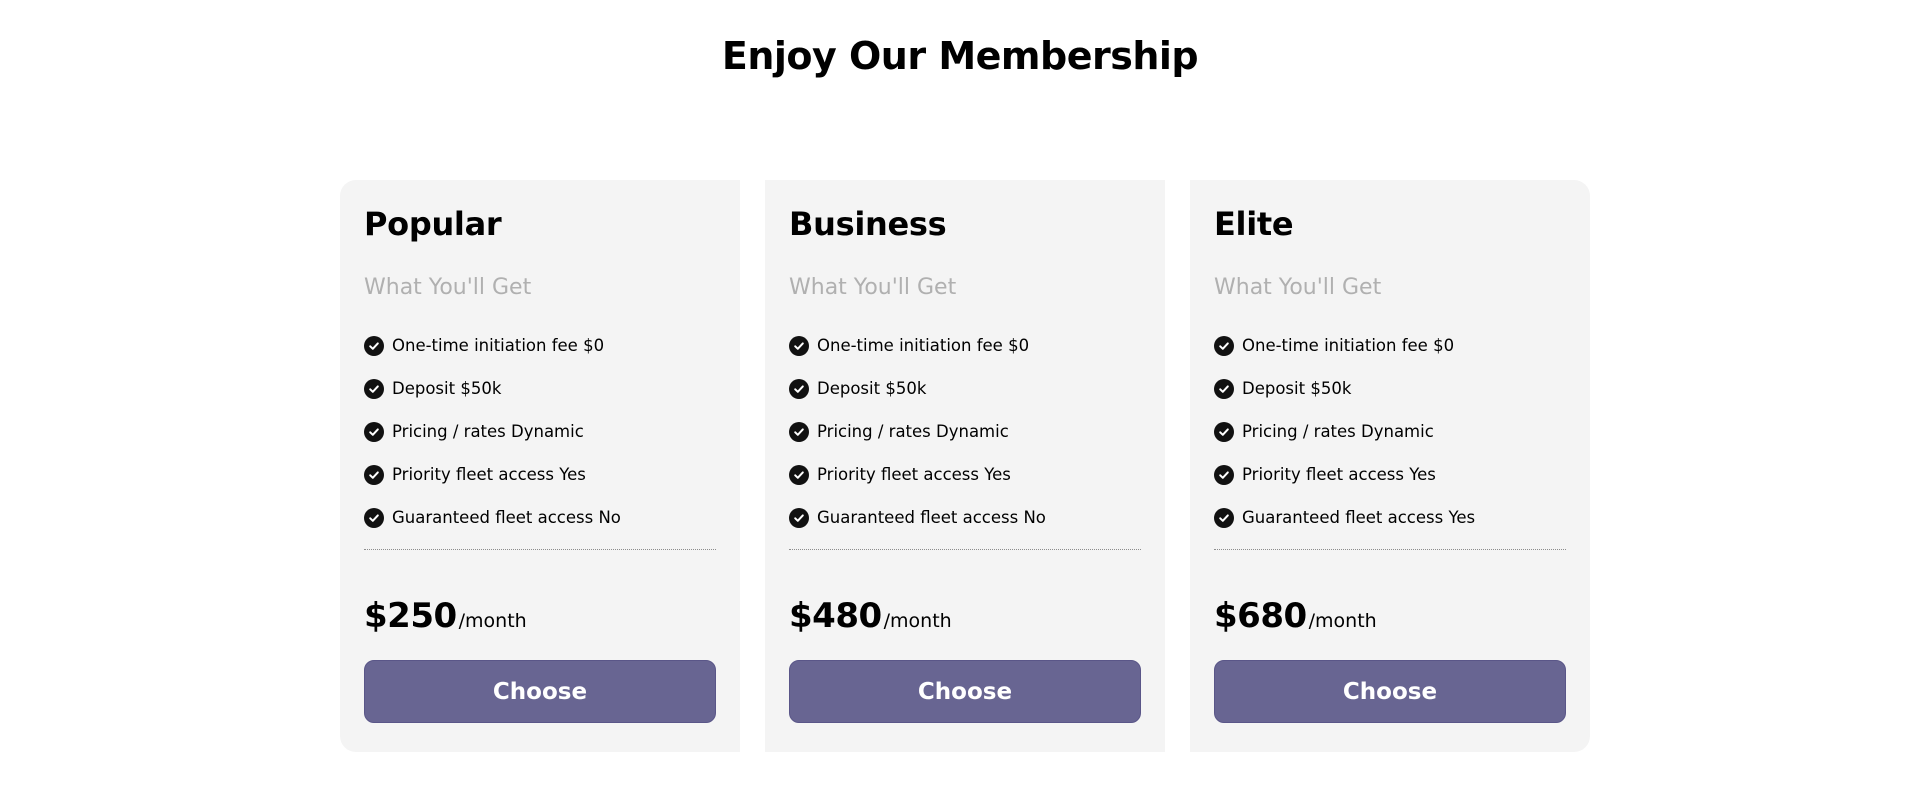 The image size is (1920, 797). What do you see at coordinates (835, 616) in the screenshot?
I see `plan-price: $480` at bounding box center [835, 616].